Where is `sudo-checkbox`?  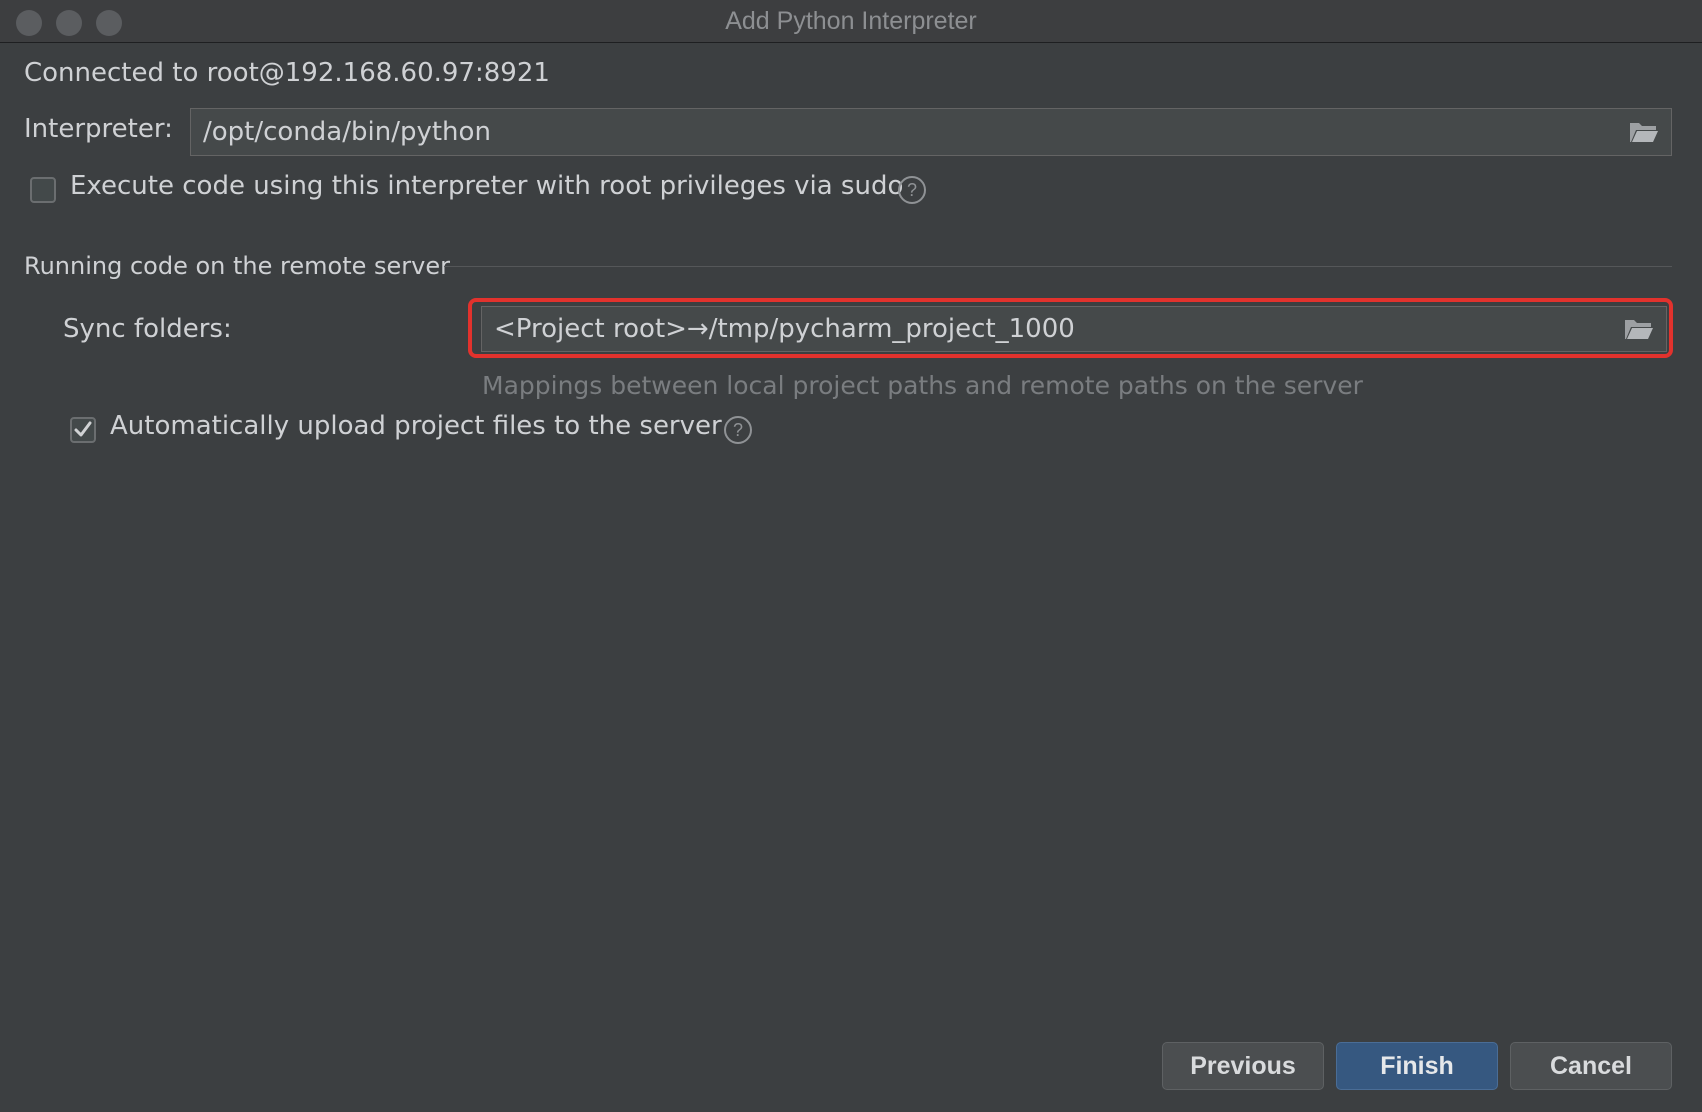
sudo-checkbox is located at coordinates (43, 190).